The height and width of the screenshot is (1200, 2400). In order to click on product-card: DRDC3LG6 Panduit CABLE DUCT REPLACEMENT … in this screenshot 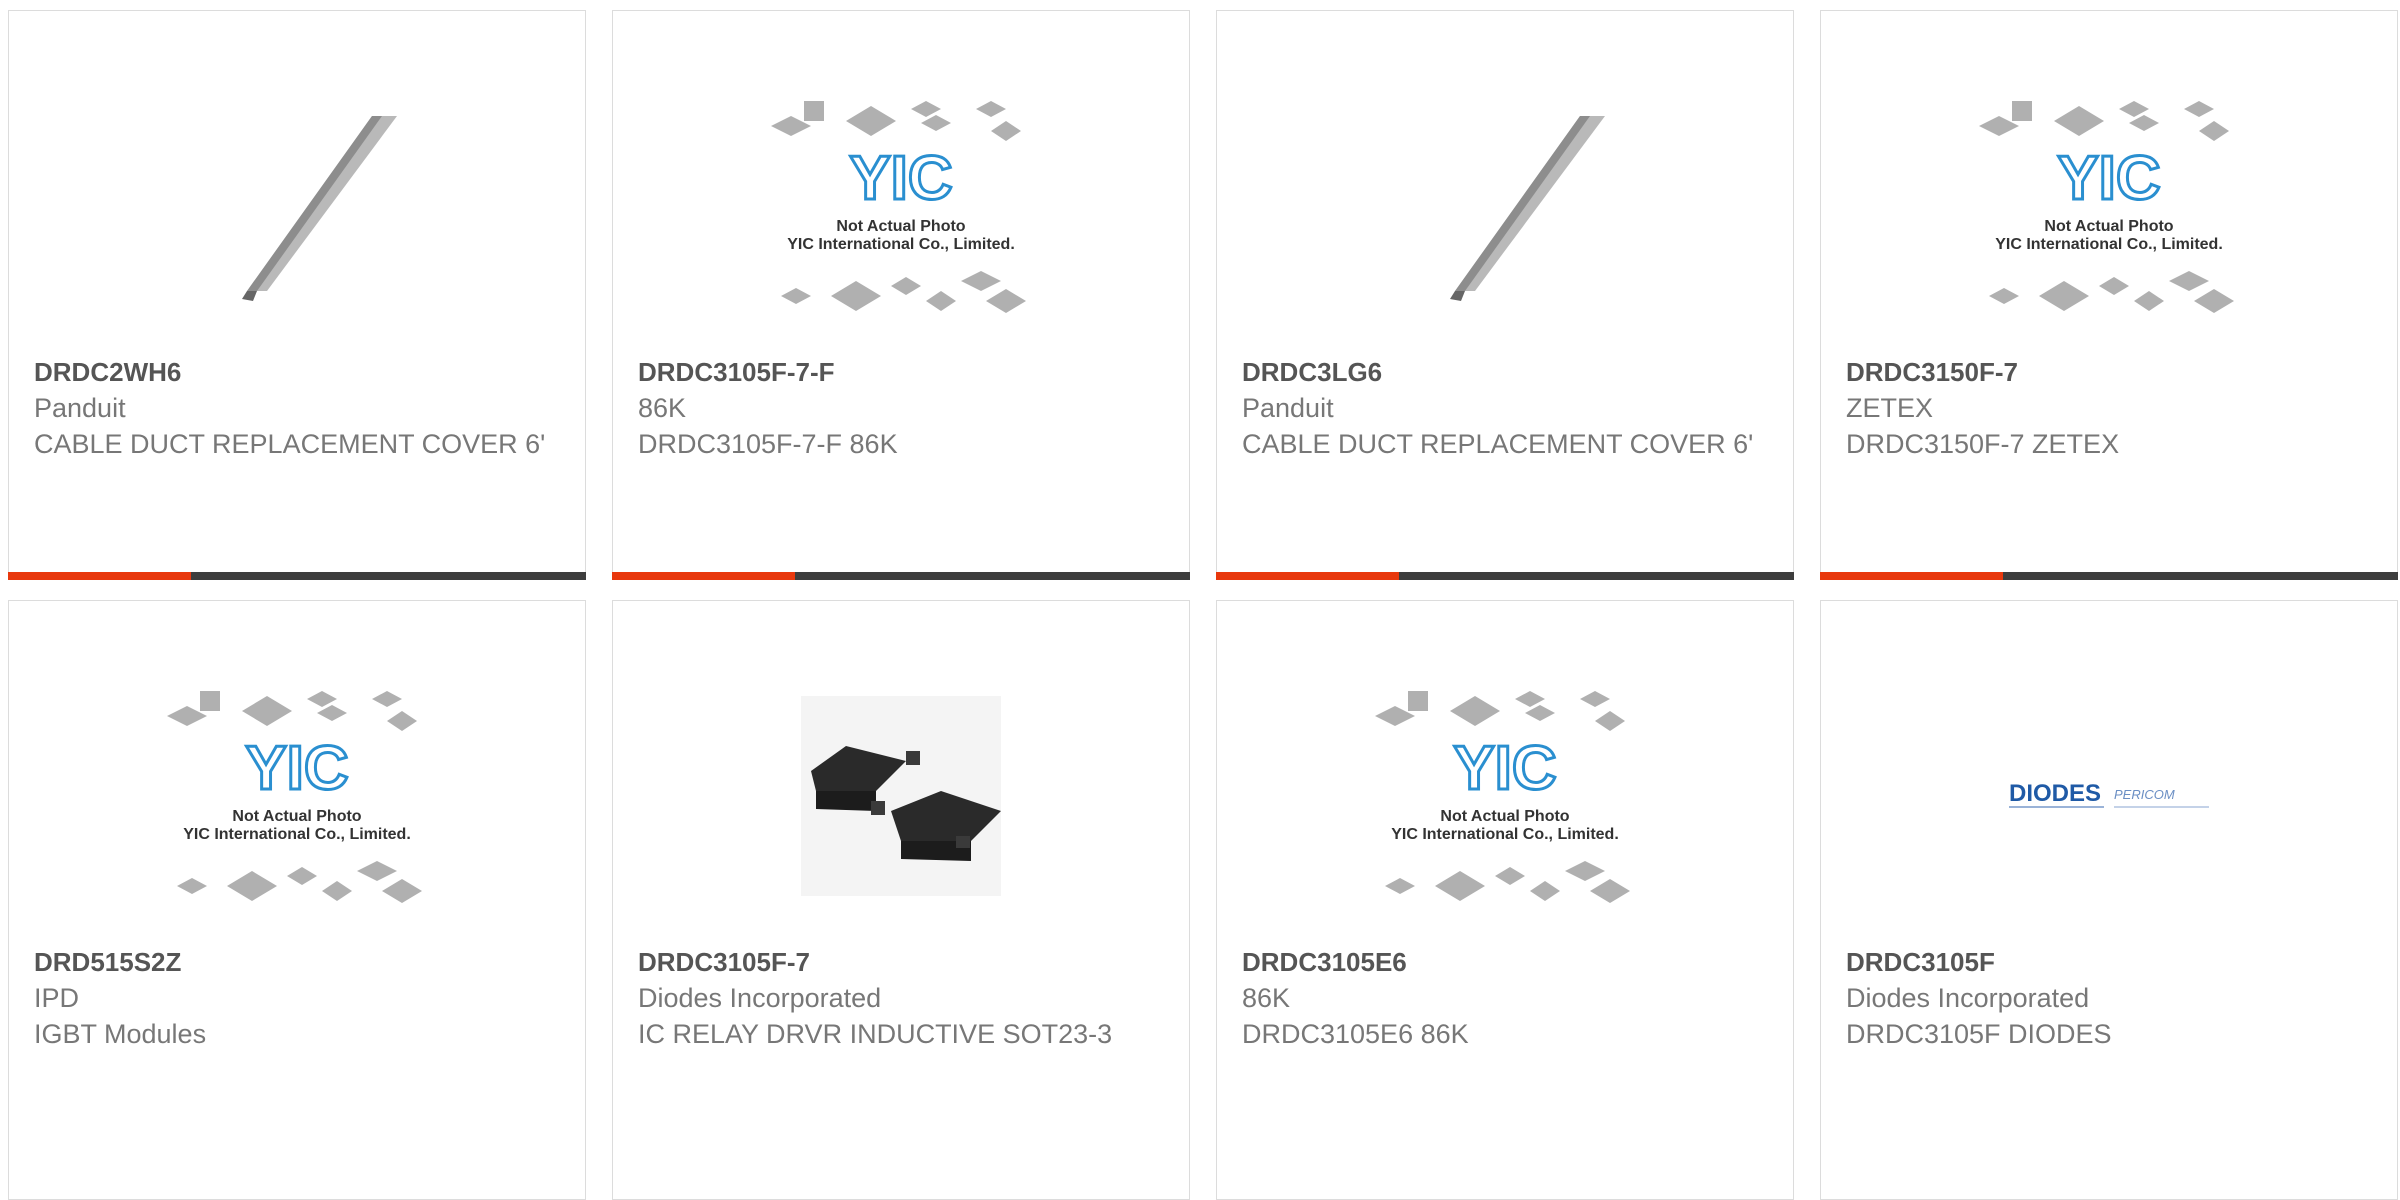, I will do `click(1505, 295)`.